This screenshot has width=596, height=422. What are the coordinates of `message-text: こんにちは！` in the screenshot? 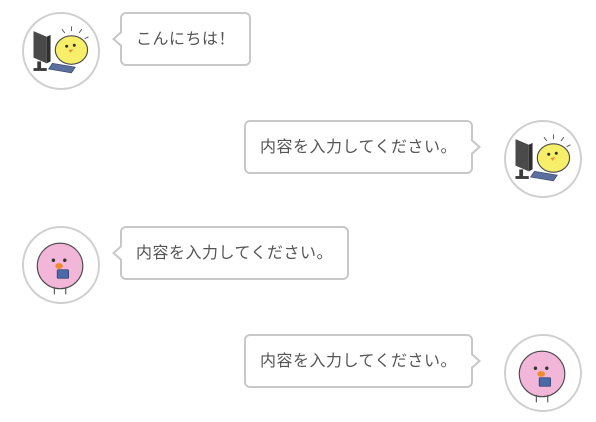 It's located at (186, 38).